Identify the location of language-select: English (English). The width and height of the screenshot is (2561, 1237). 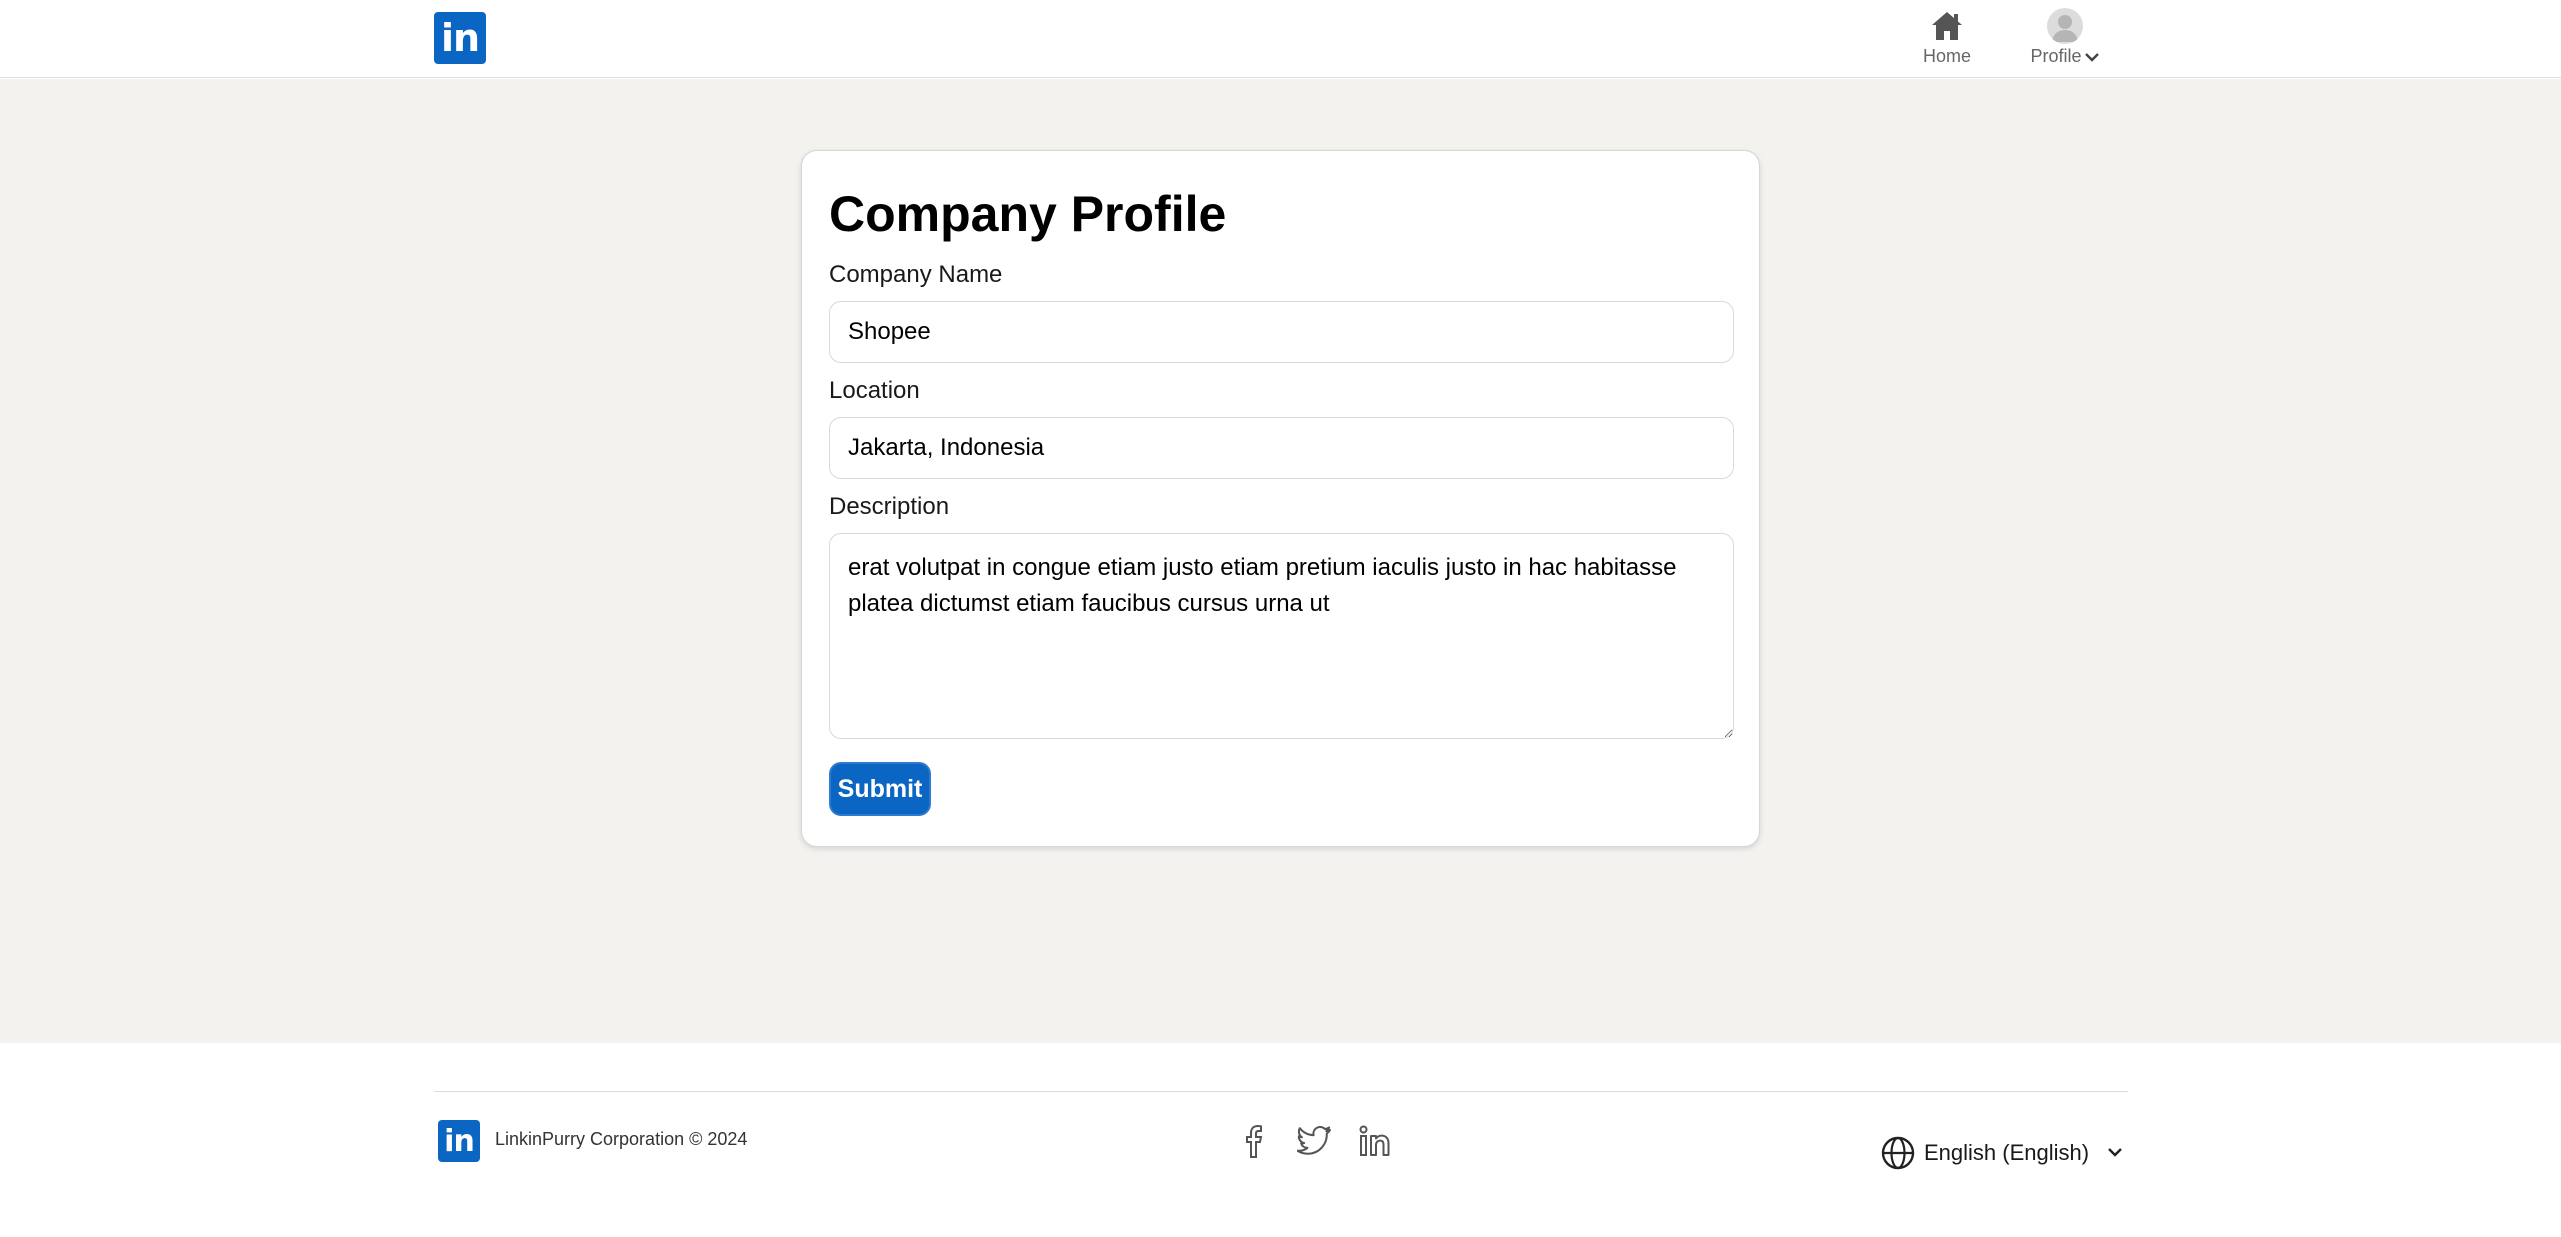
(2004, 1153).